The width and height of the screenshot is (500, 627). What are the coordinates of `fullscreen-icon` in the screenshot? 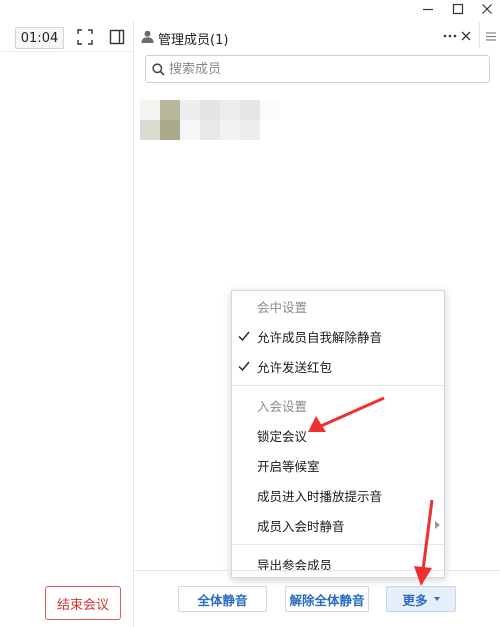 It's located at (85, 37).